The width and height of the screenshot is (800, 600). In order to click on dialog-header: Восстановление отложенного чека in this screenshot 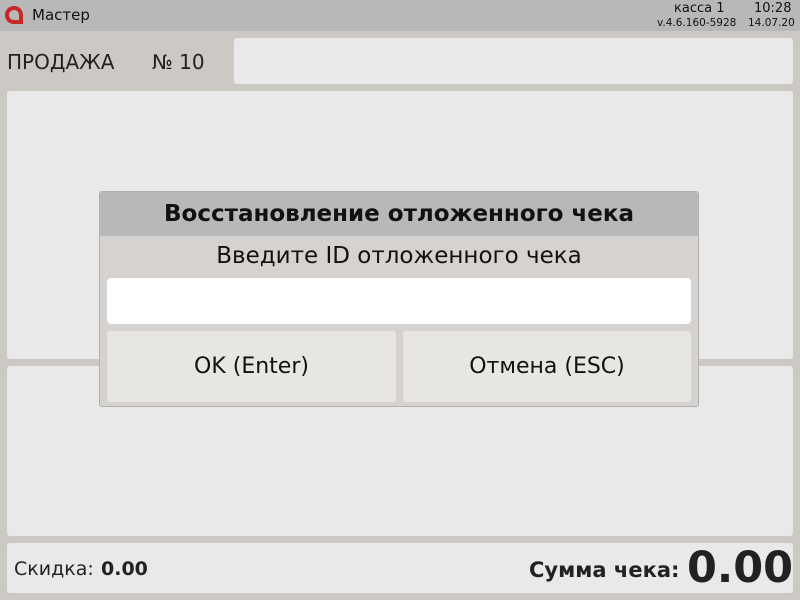, I will do `click(399, 214)`.